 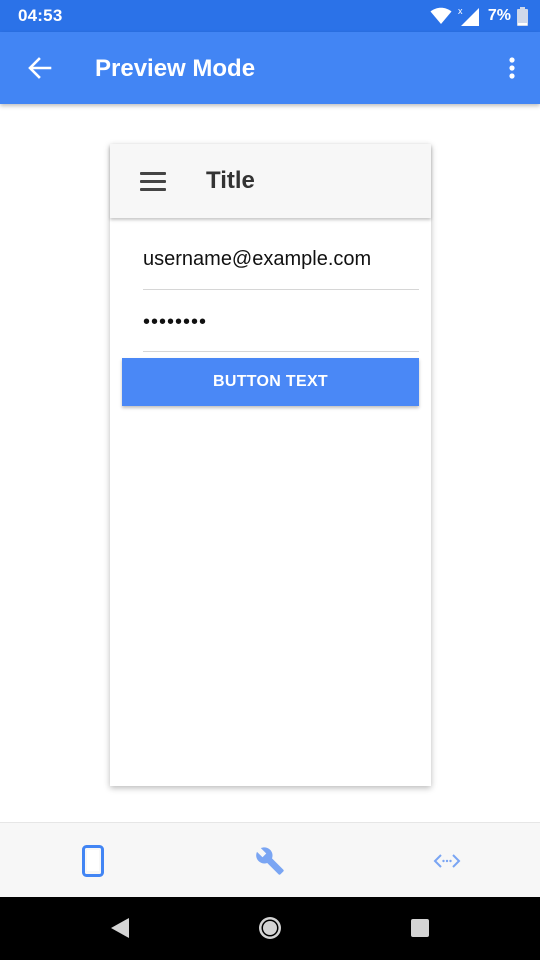 I want to click on svg-text: x, so click(x=460, y=11).